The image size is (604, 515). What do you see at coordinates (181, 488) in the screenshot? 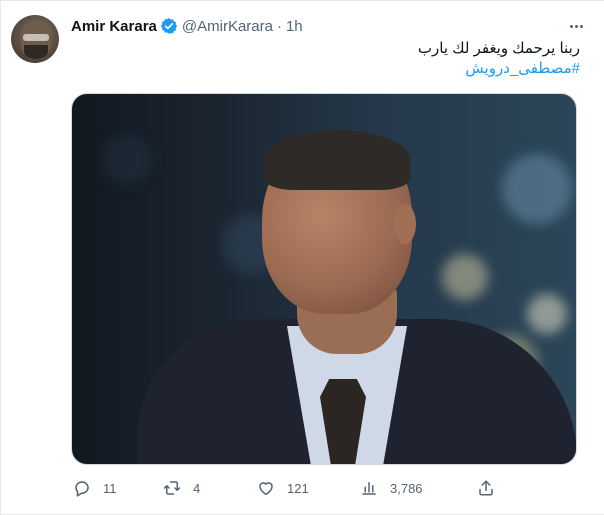
I see `retweet-button: 4` at bounding box center [181, 488].